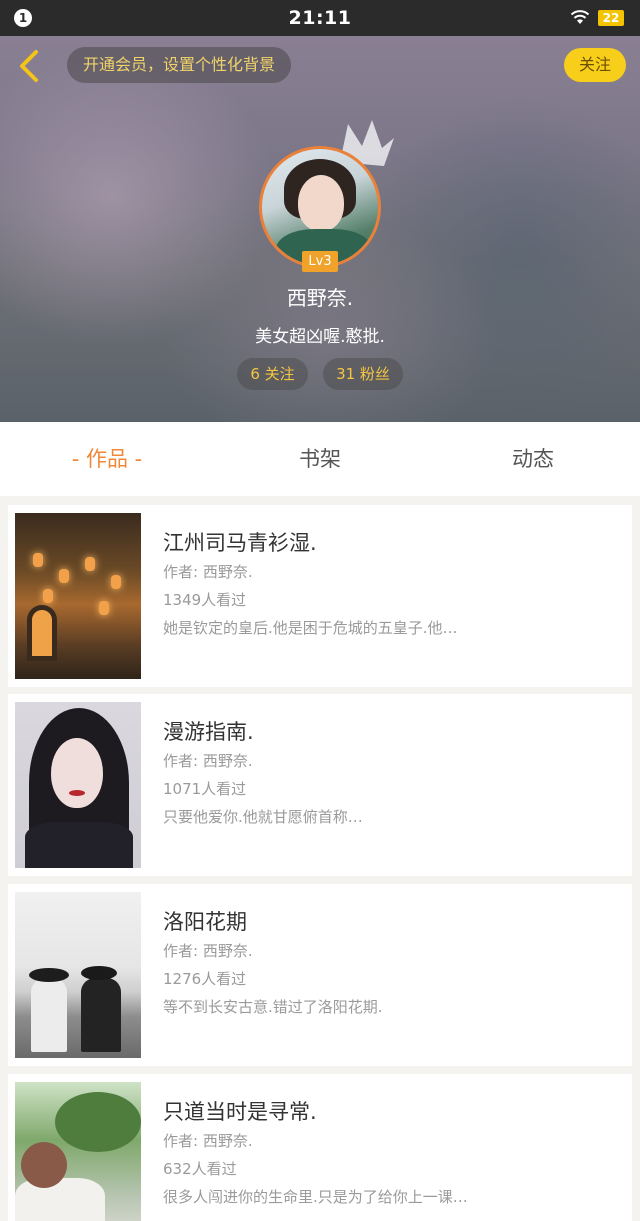 This screenshot has height=1221, width=640. What do you see at coordinates (205, 922) in the screenshot?
I see `book-title: 洛阳花期` at bounding box center [205, 922].